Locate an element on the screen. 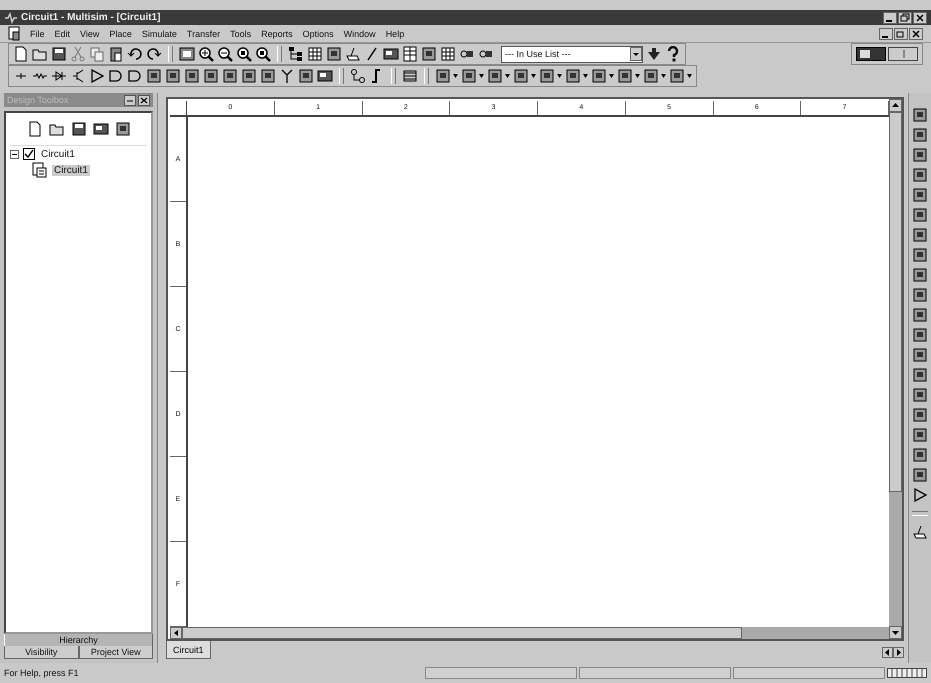  scroll-down-icon is located at coordinates (895, 632).